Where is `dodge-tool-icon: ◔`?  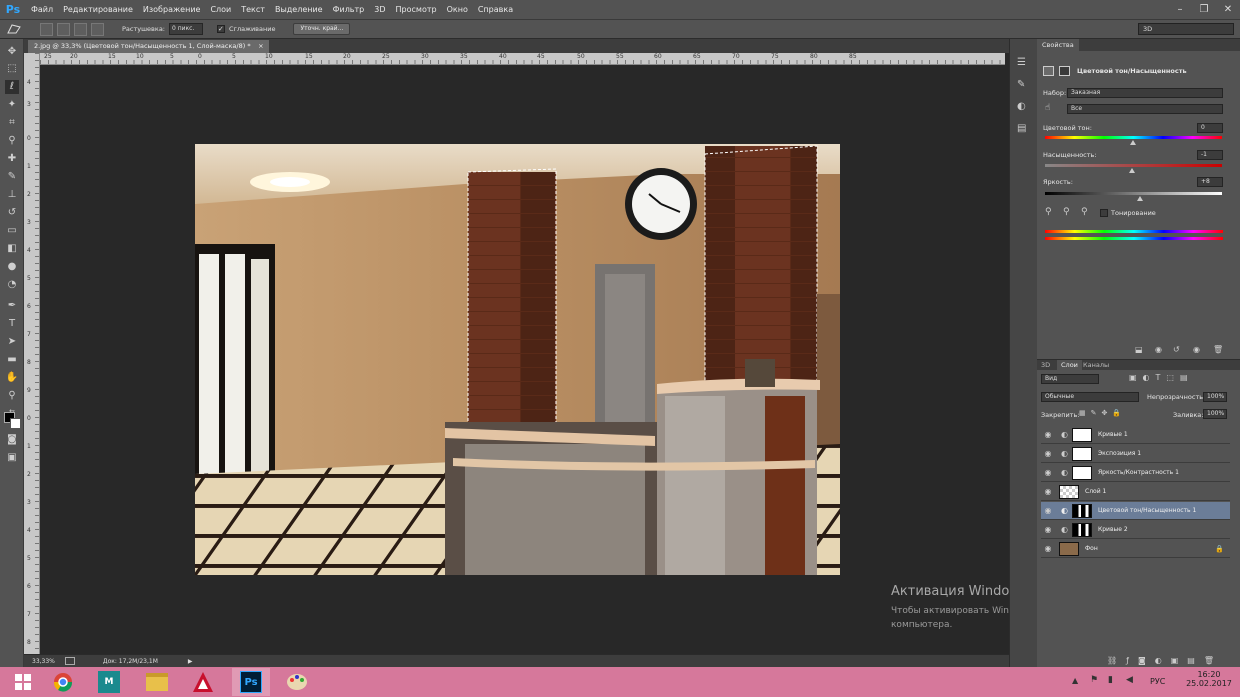 dodge-tool-icon: ◔ is located at coordinates (12, 285).